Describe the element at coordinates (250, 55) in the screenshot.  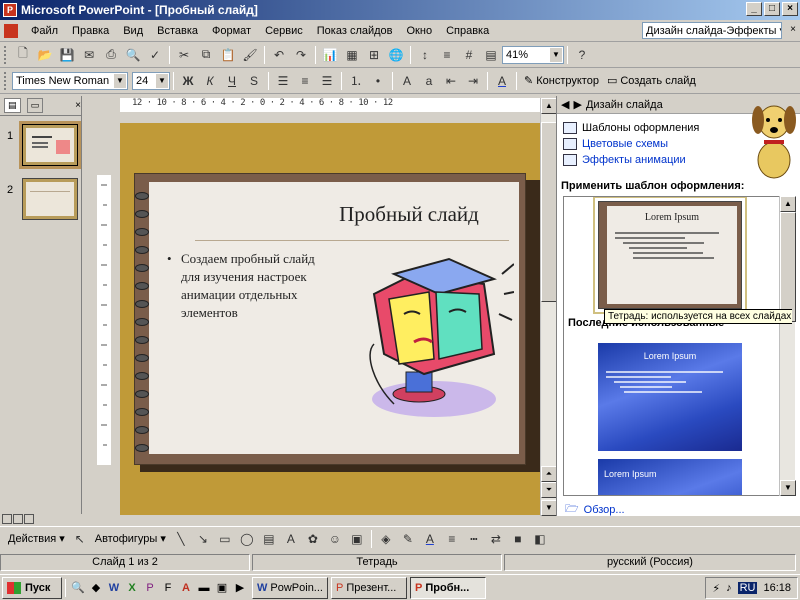
I see `format-painter-icon: 🖌` at that location.